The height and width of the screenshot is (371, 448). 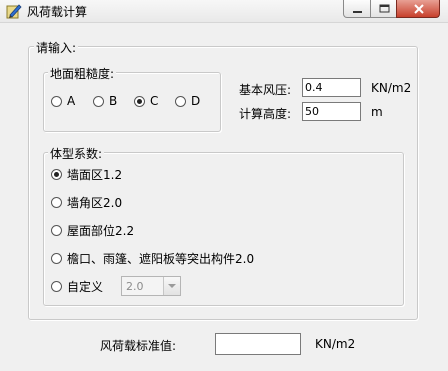 I want to click on shape-label-roof: 屋面部位2.2, so click(x=101, y=231).